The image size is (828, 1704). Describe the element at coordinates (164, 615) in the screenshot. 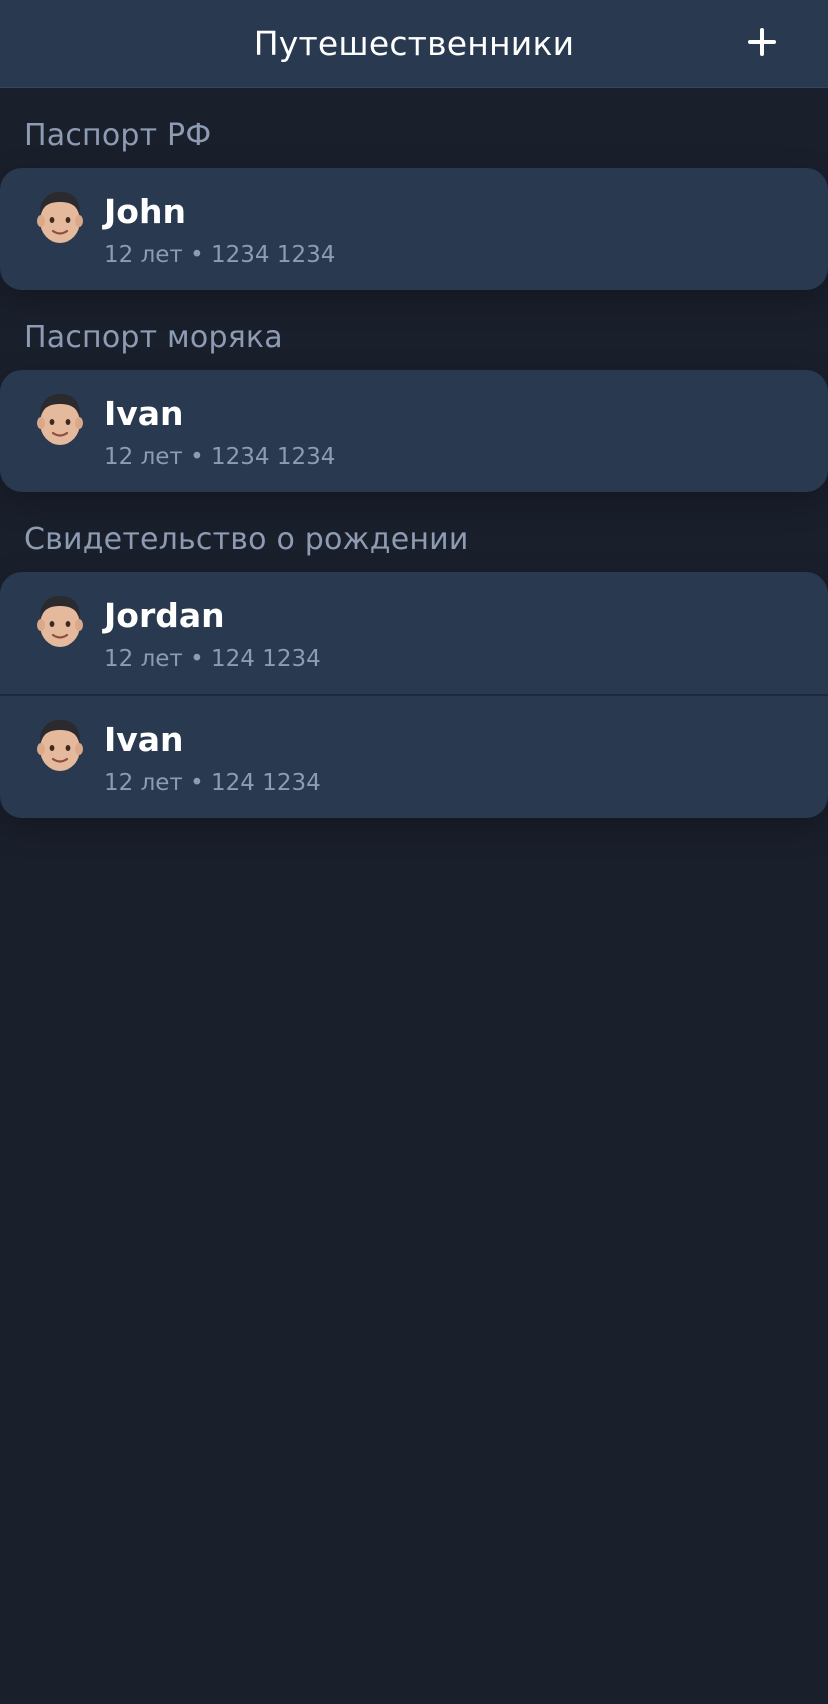

I see `traveler-name: Jordan` at that location.